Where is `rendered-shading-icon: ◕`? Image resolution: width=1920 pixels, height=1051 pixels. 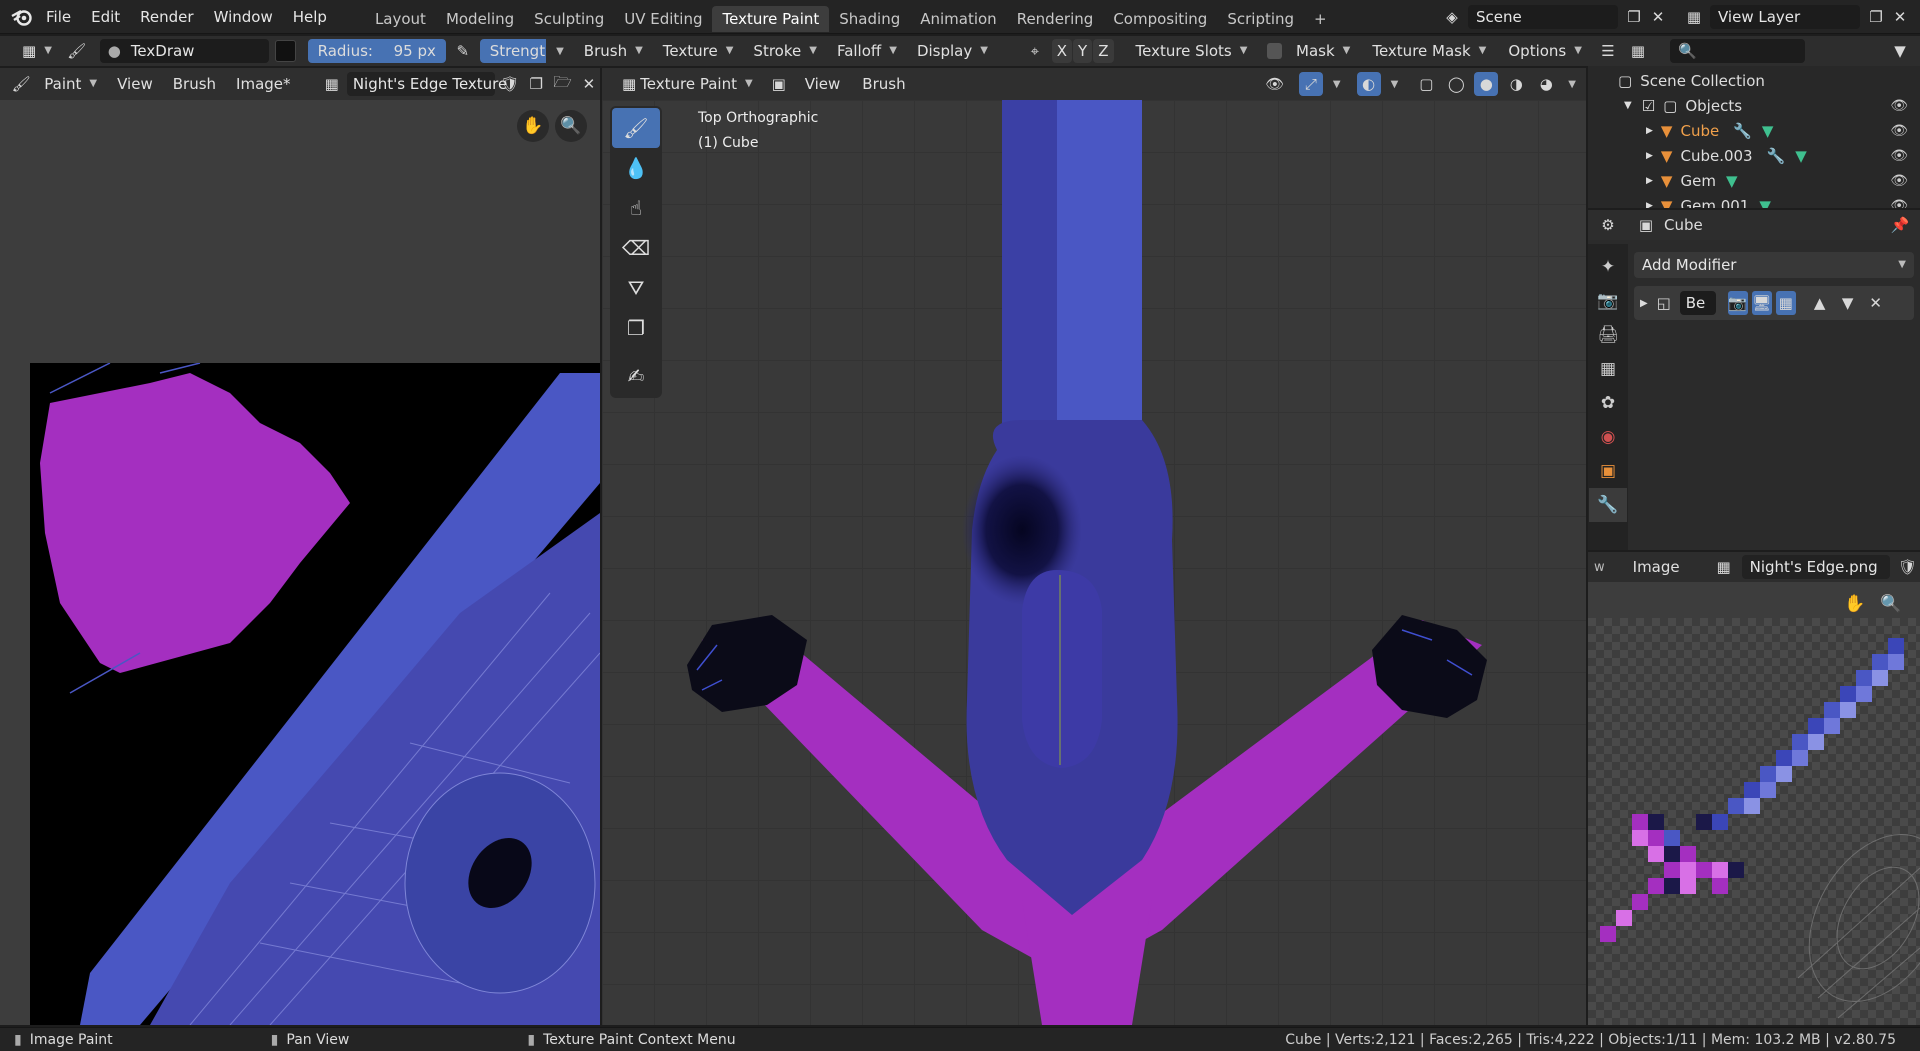 rendered-shading-icon: ◕ is located at coordinates (1546, 84).